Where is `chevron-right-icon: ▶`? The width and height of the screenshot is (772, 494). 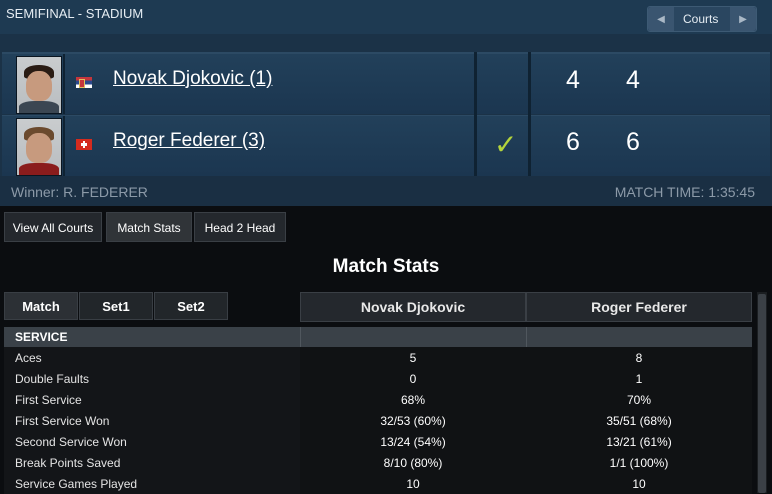
chevron-right-icon: ▶ is located at coordinates (743, 19).